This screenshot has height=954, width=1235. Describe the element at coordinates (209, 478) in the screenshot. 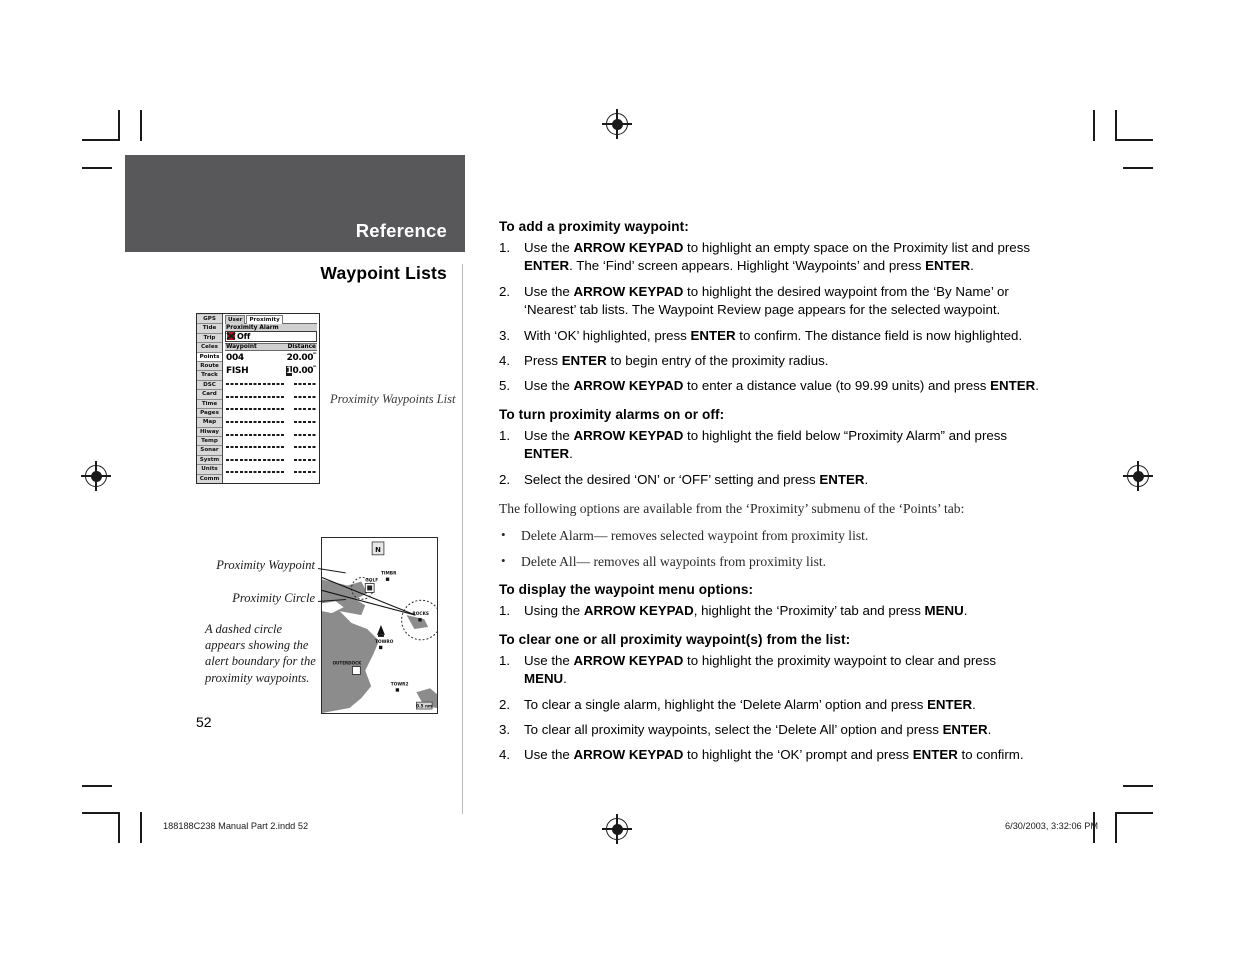

I see `gps-tab-comm: Comm` at that location.